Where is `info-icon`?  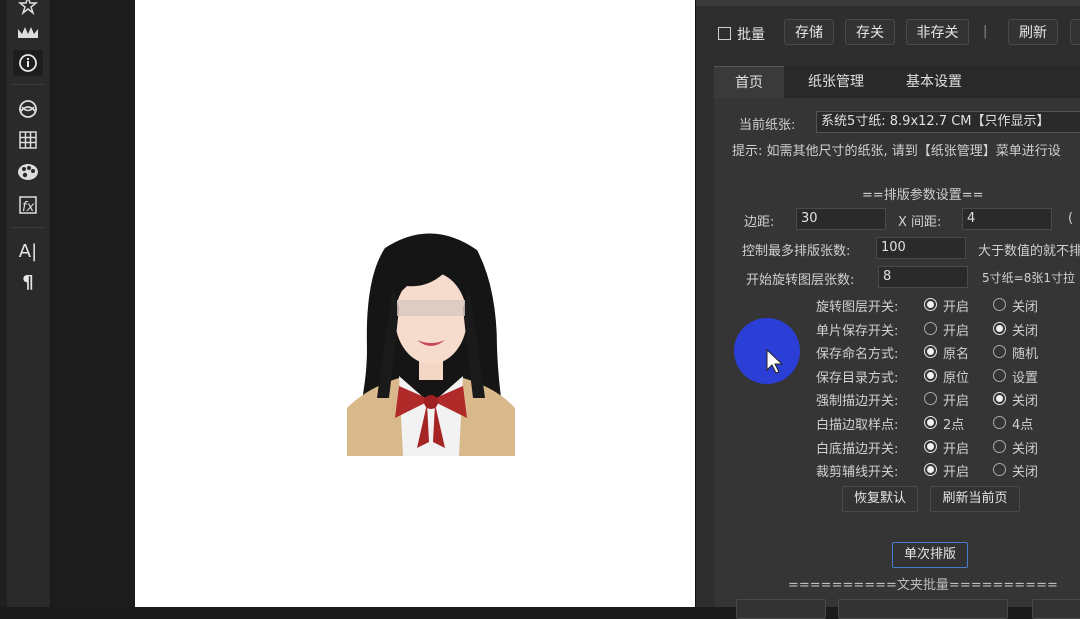 info-icon is located at coordinates (28, 63).